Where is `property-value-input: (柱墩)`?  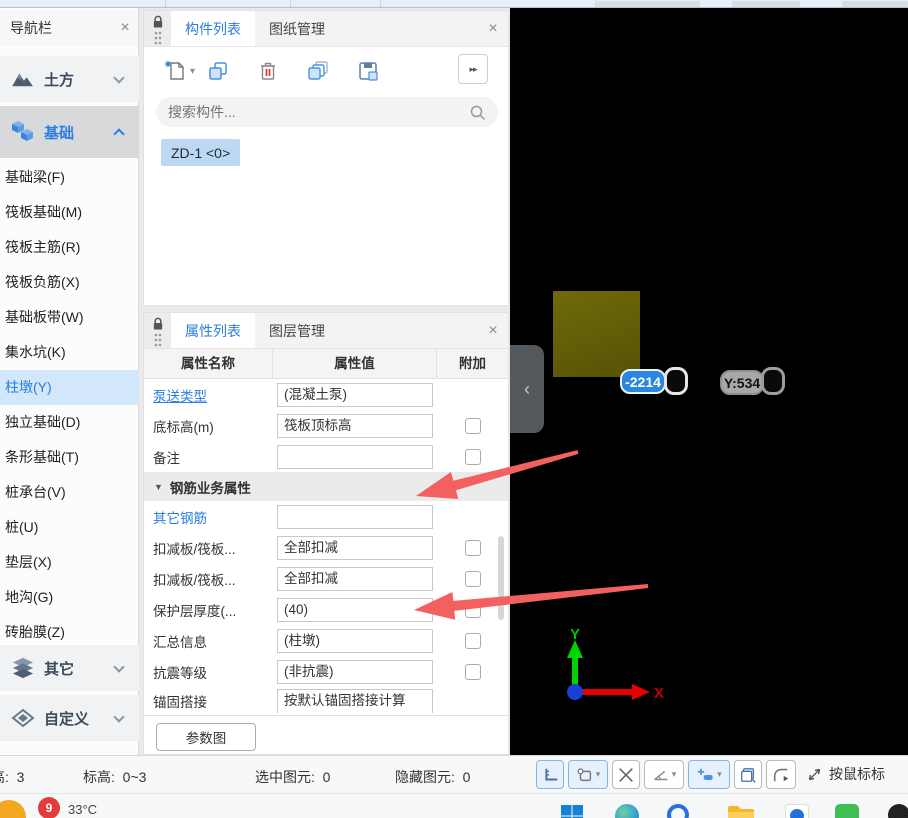 property-value-input: (柱墩) is located at coordinates (355, 640).